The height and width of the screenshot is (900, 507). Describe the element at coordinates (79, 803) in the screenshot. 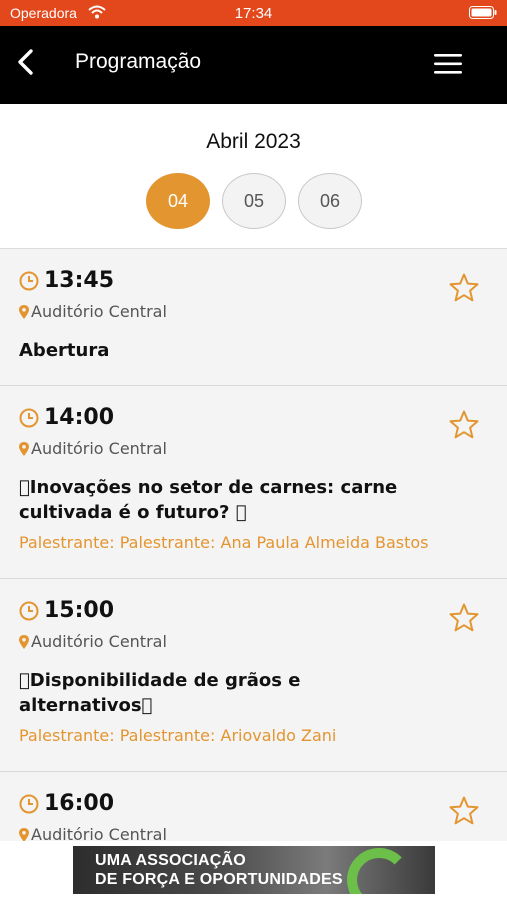

I see `session-time: 16:00` at that location.